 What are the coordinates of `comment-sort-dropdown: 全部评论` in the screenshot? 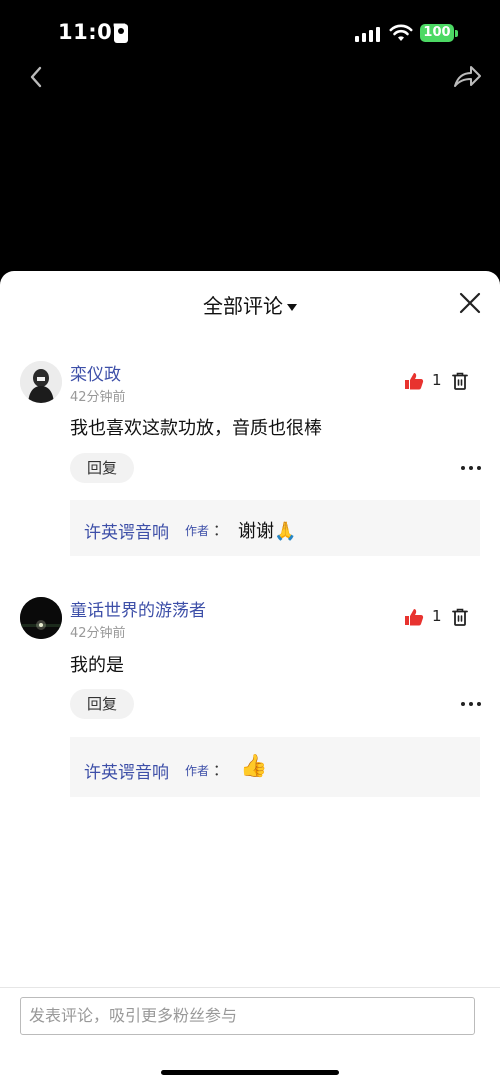 It's located at (250, 304).